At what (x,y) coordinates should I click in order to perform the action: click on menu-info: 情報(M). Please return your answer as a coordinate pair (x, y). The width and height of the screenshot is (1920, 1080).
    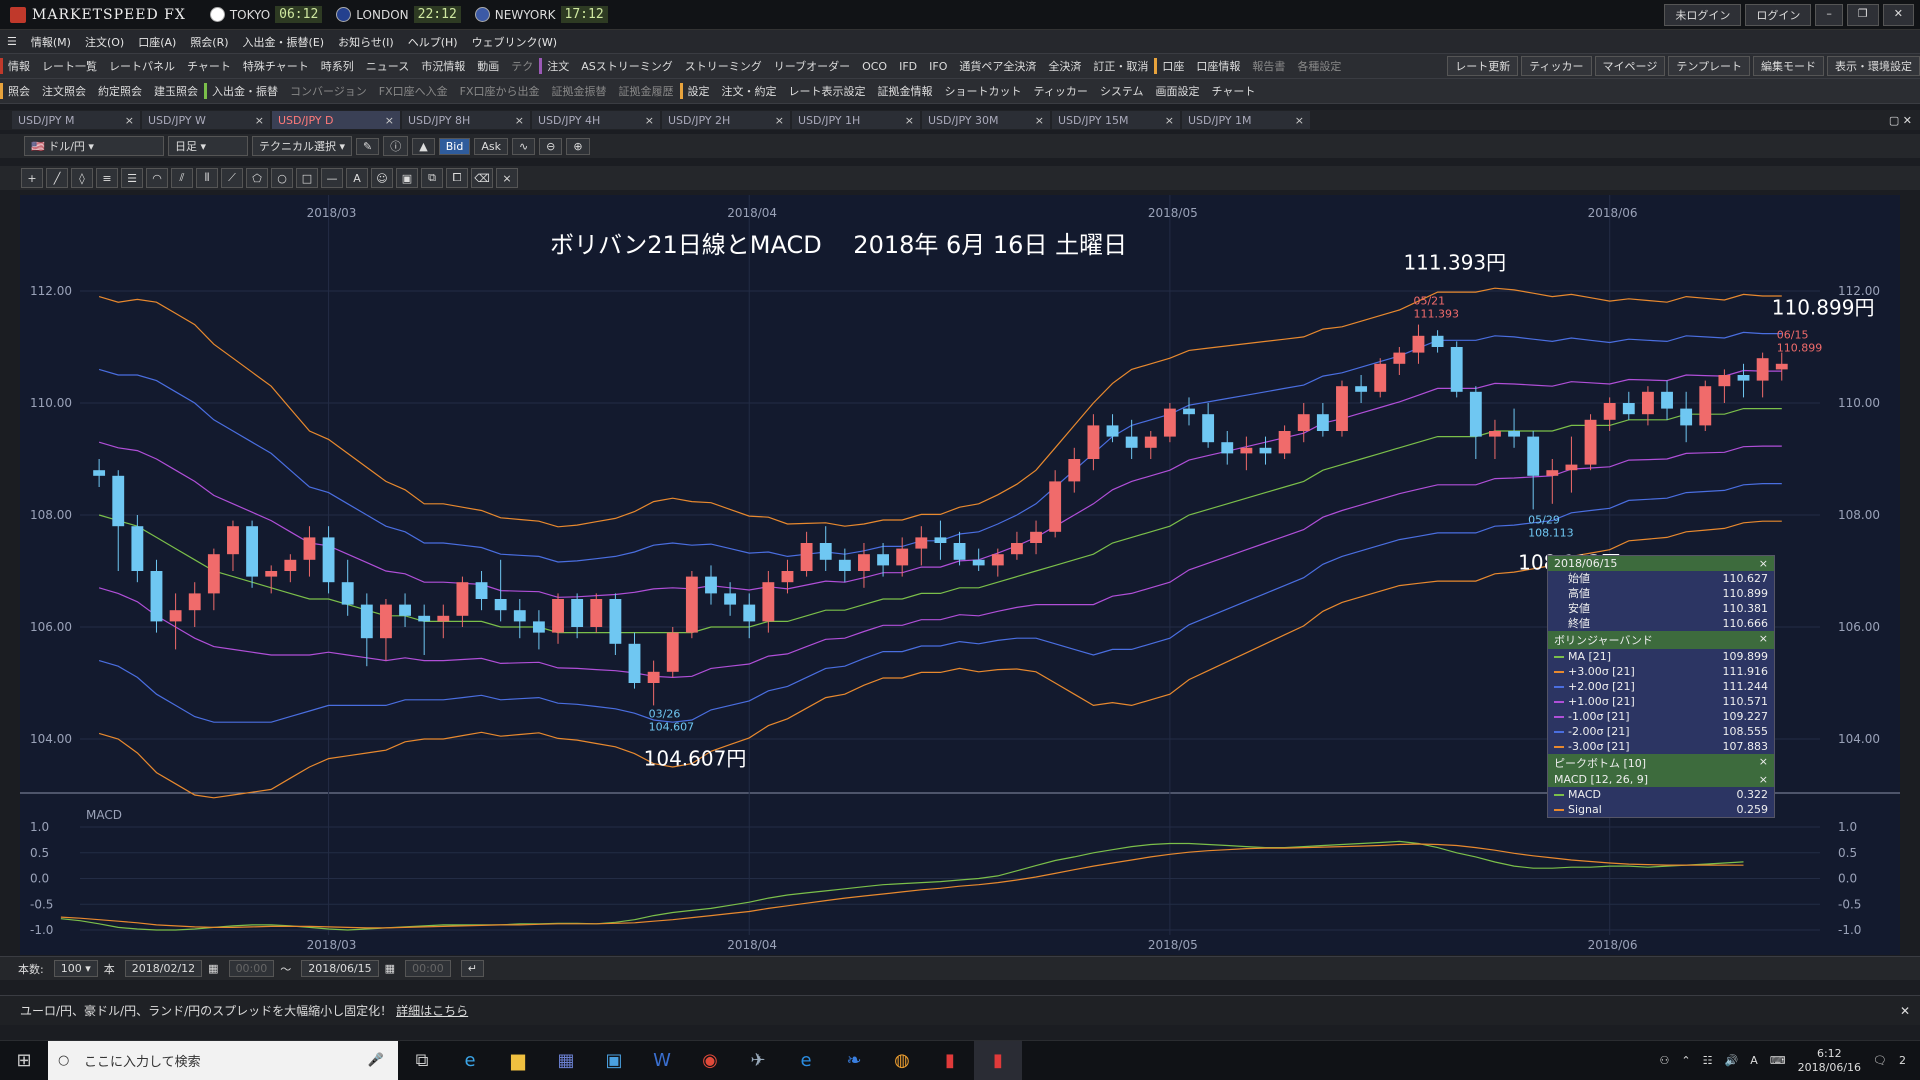
    Looking at the image, I should click on (51, 42).